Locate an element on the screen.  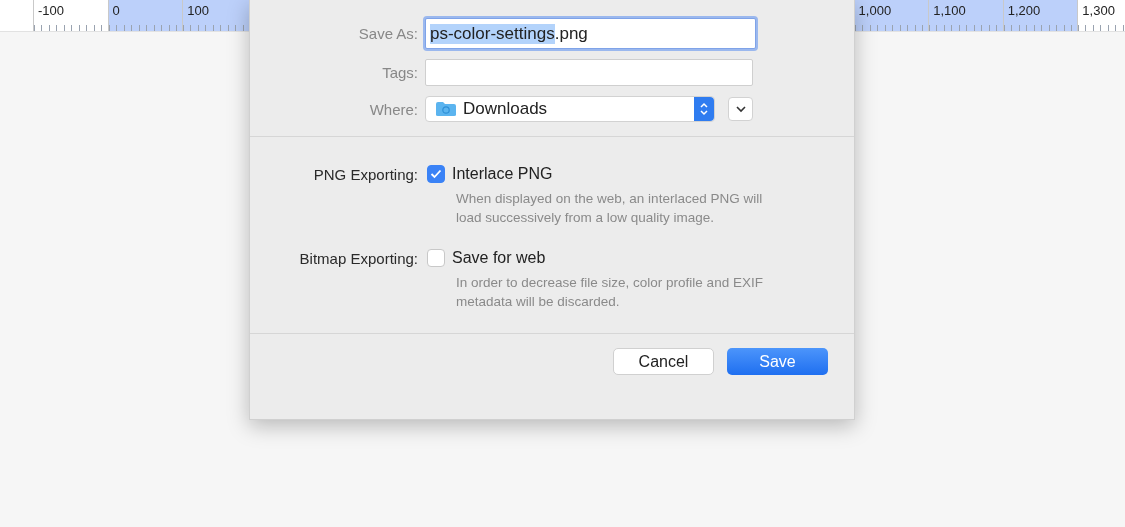
option-label: Bitmap Exporting: is located at coordinates (358, 258).